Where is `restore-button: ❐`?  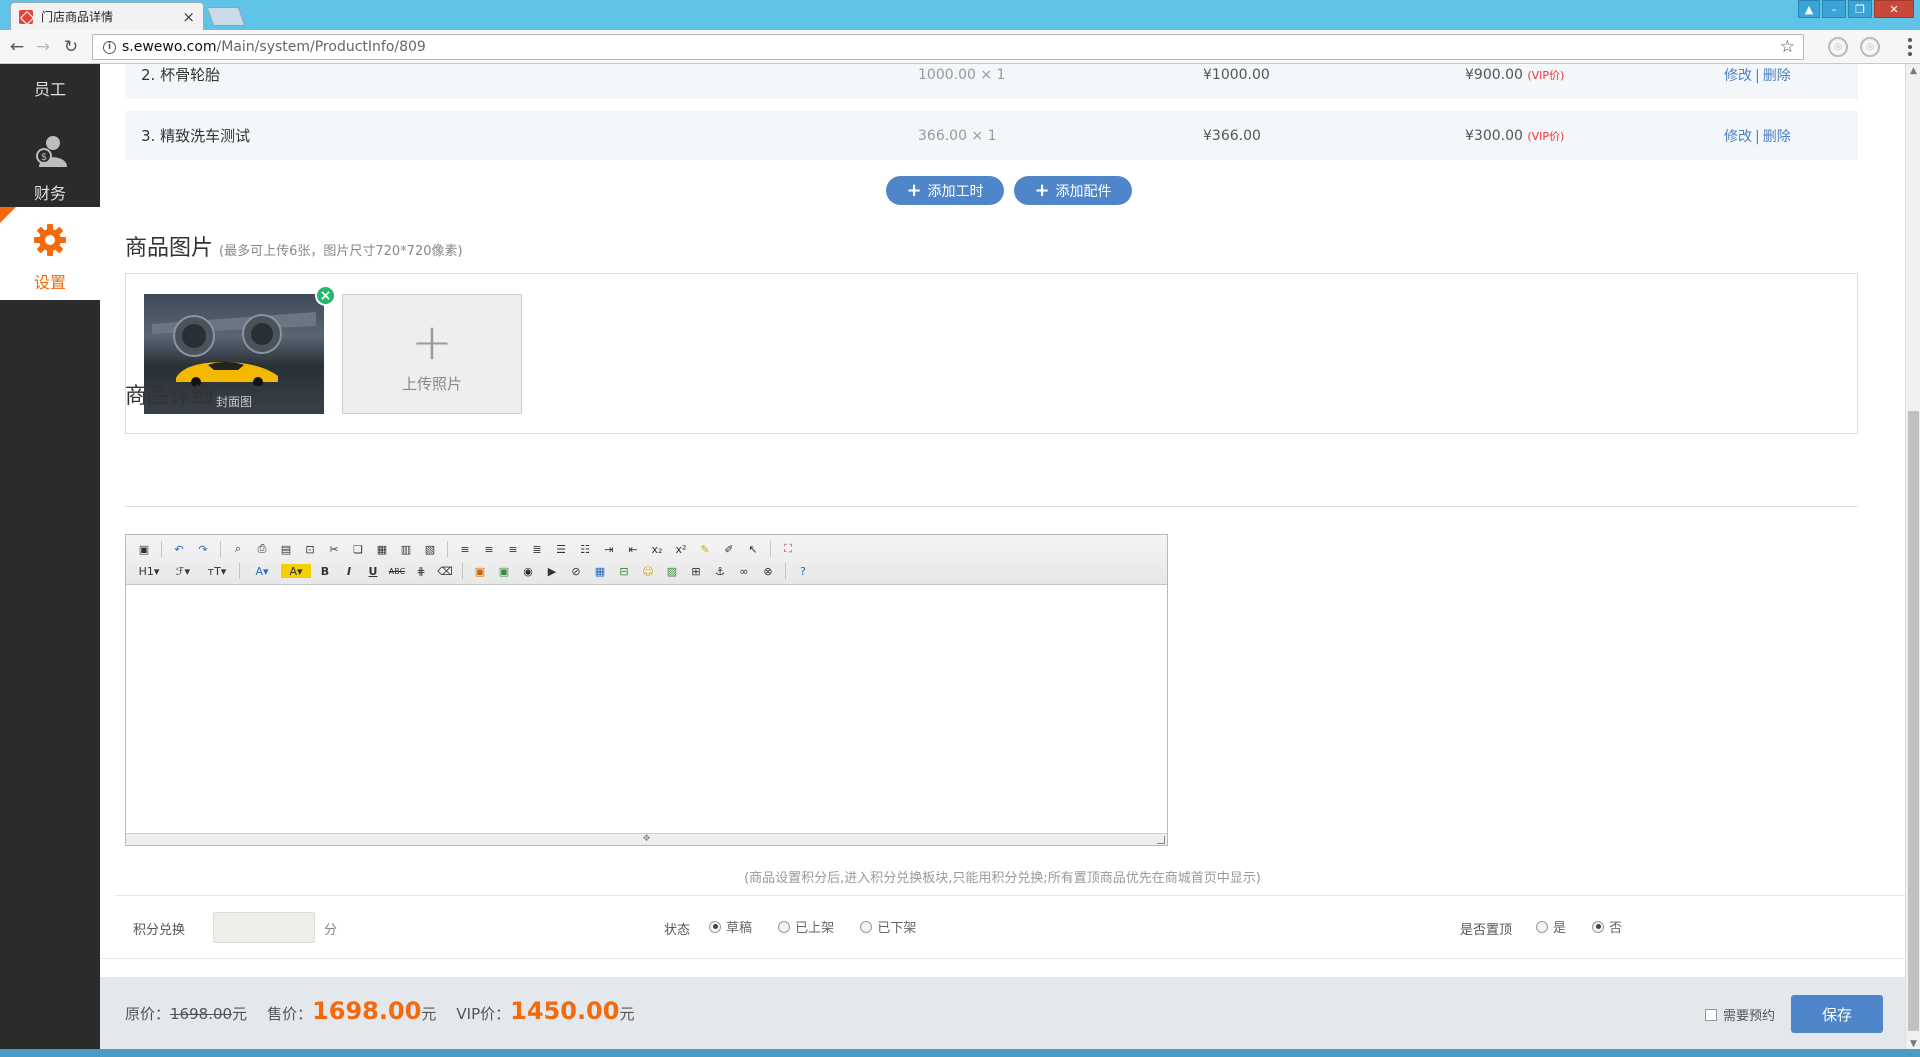 restore-button: ❐ is located at coordinates (1860, 9).